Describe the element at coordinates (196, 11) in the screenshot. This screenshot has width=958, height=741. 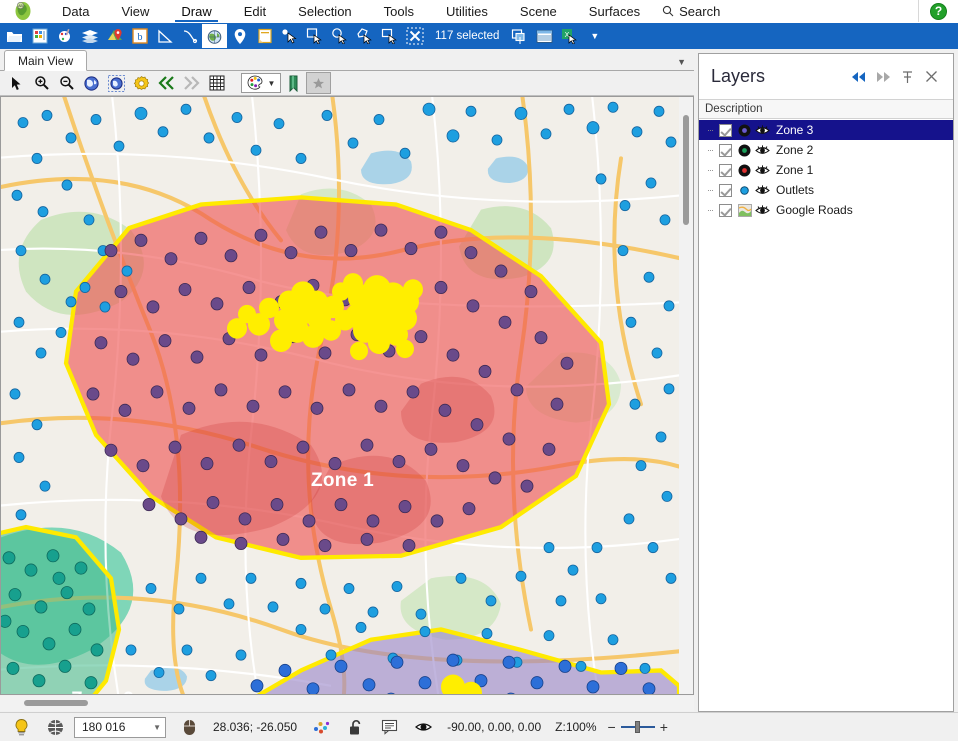
I see `menu-item-draw: Draw` at that location.